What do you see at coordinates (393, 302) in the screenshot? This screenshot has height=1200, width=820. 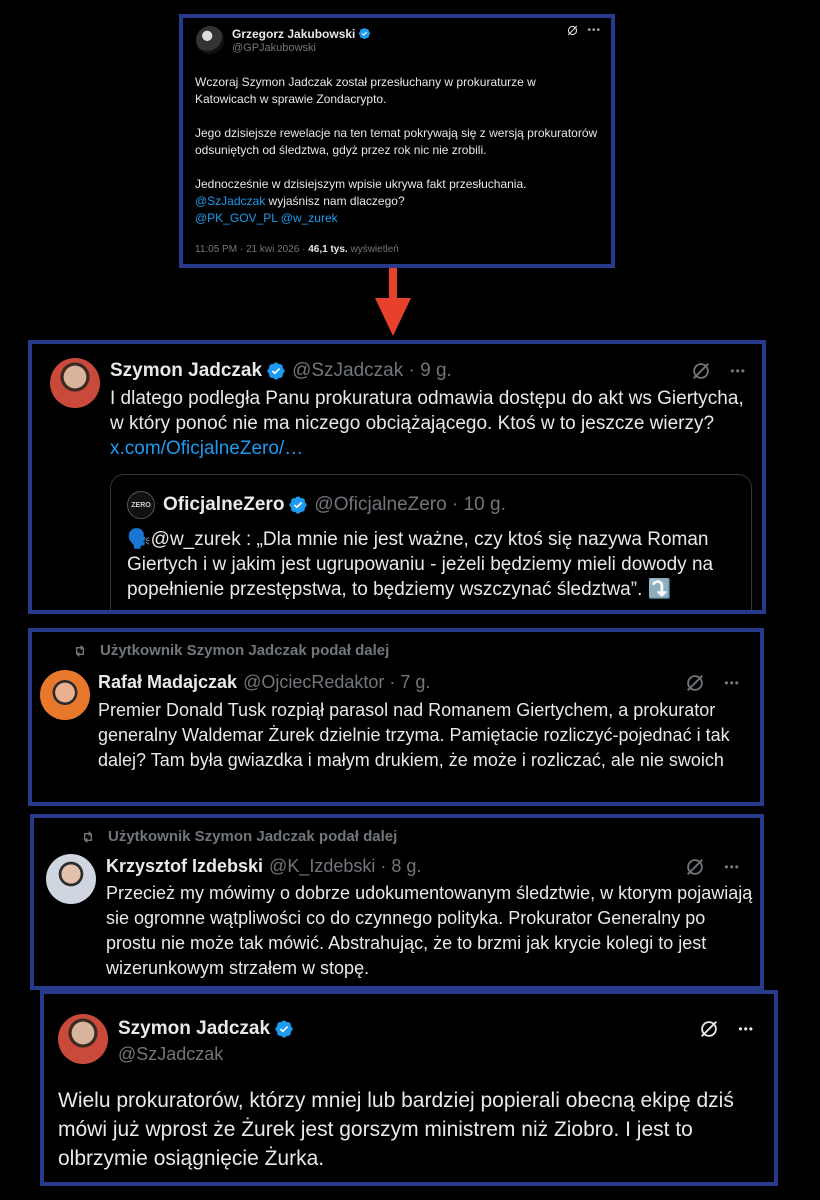 I see `arrow-down-icon` at bounding box center [393, 302].